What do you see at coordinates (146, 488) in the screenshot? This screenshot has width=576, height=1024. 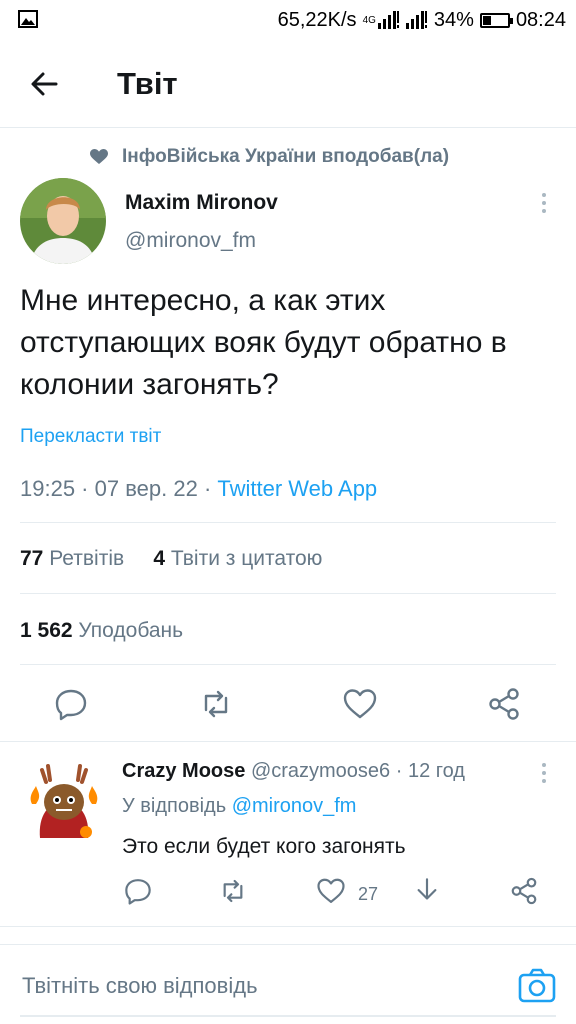 I see `tweet-date: 07 вер. 22` at bounding box center [146, 488].